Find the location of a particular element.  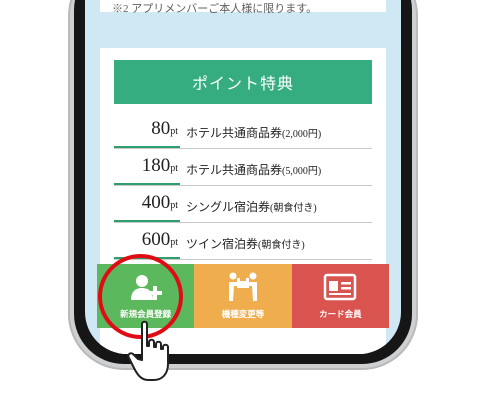

notice-text: ※2 アプリメンバーご本人様に限ります。 is located at coordinates (215, 9).